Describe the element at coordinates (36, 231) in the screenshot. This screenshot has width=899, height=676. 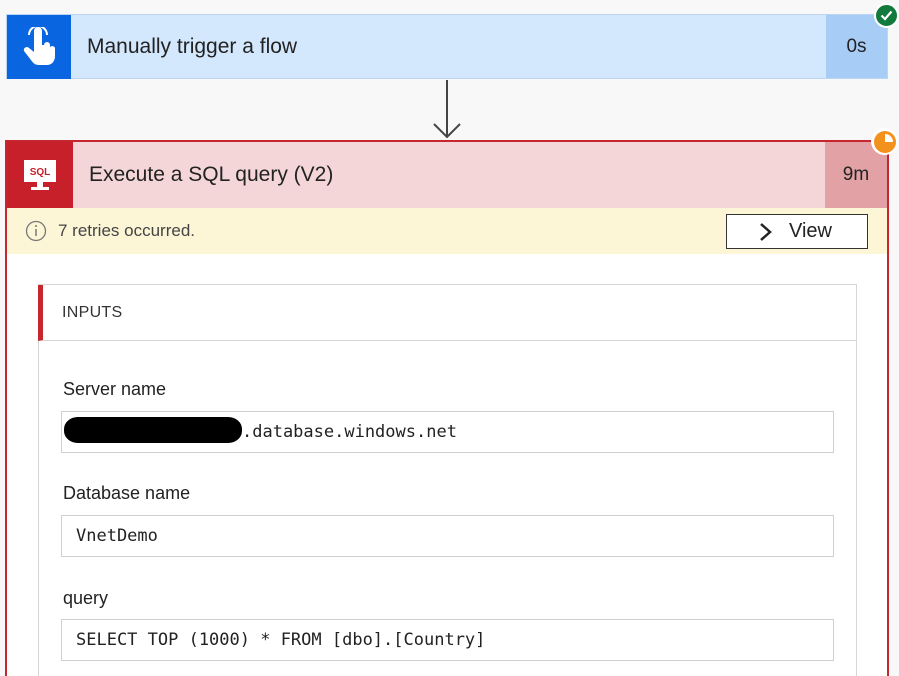
I see `info-icon` at that location.